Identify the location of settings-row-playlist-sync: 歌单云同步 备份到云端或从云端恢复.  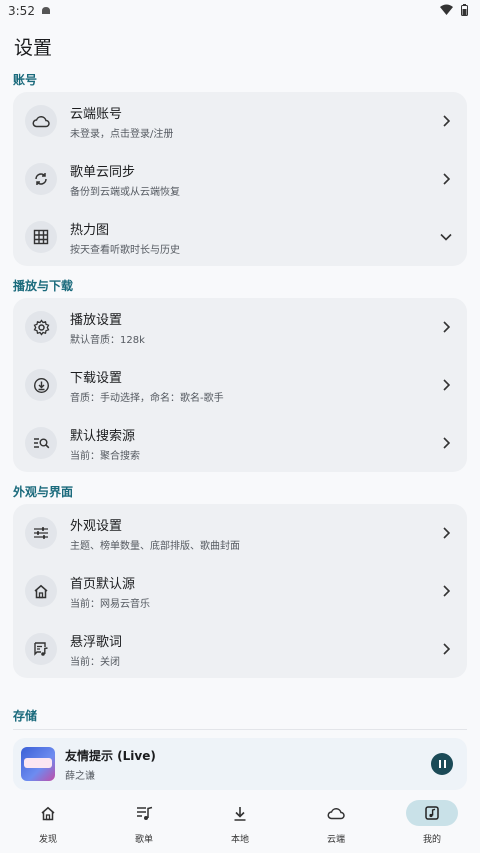
(240, 179).